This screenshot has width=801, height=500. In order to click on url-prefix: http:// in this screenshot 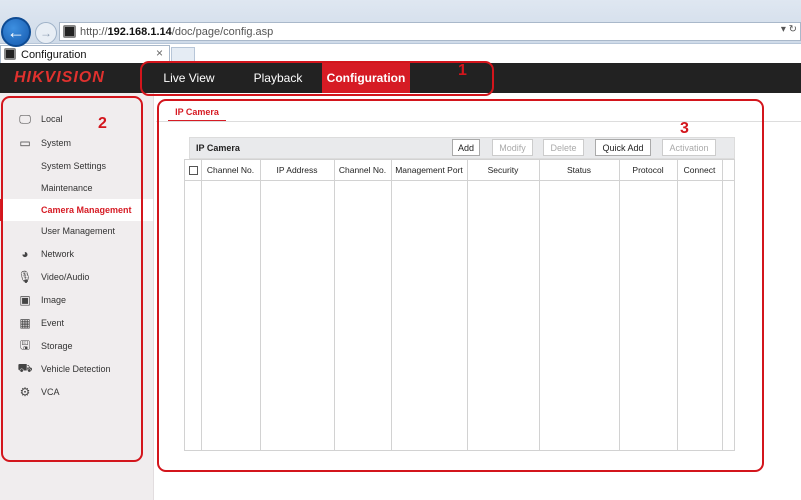, I will do `click(94, 31)`.